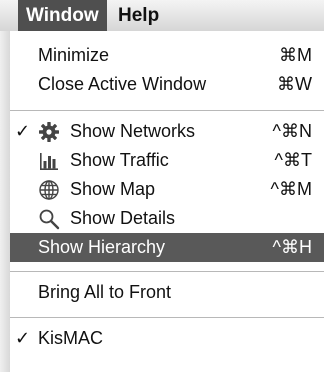  Describe the element at coordinates (105, 292) in the screenshot. I see `menu-item-label: Bring All to Front` at that location.